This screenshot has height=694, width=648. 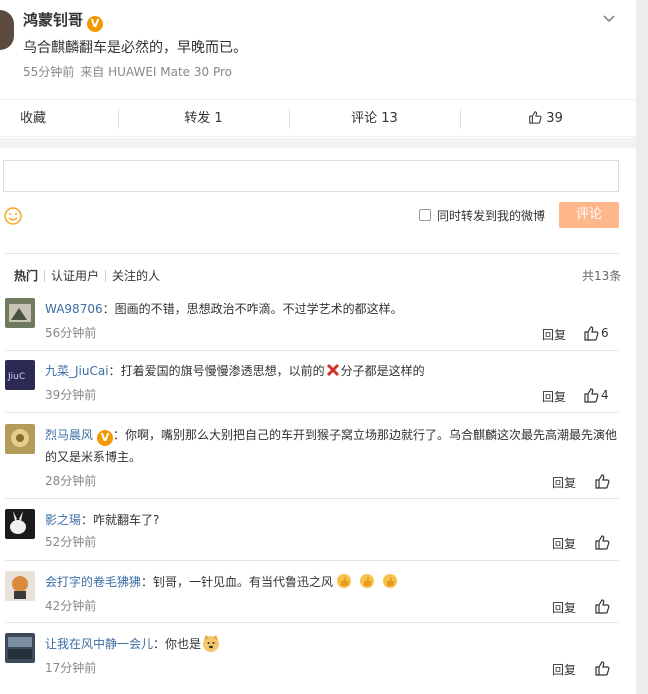 What do you see at coordinates (312, 253) in the screenshot?
I see `divider` at bounding box center [312, 253].